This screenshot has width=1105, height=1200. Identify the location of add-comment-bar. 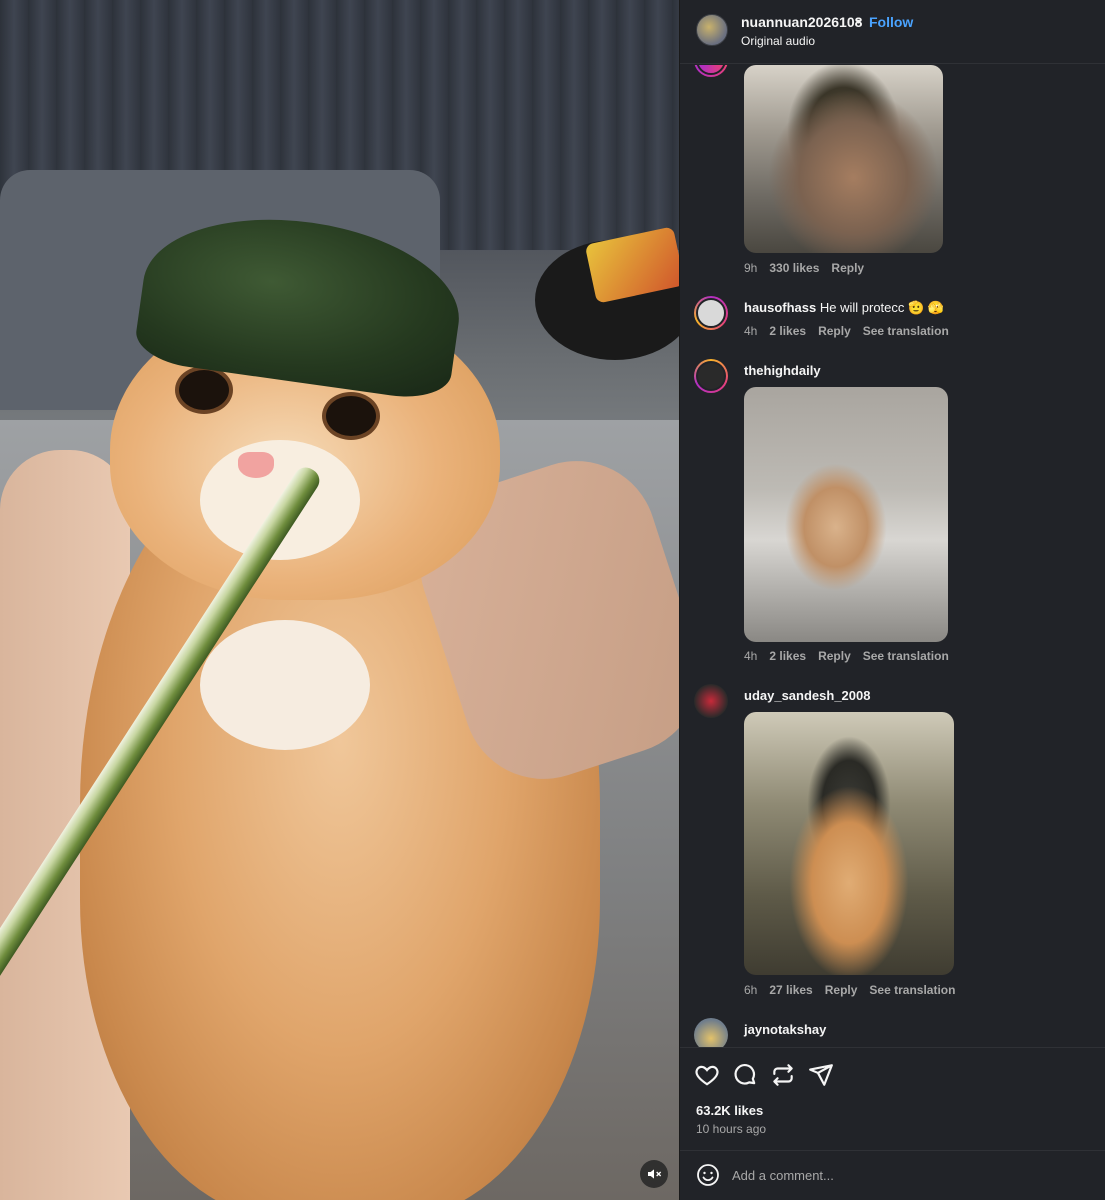
(892, 1175).